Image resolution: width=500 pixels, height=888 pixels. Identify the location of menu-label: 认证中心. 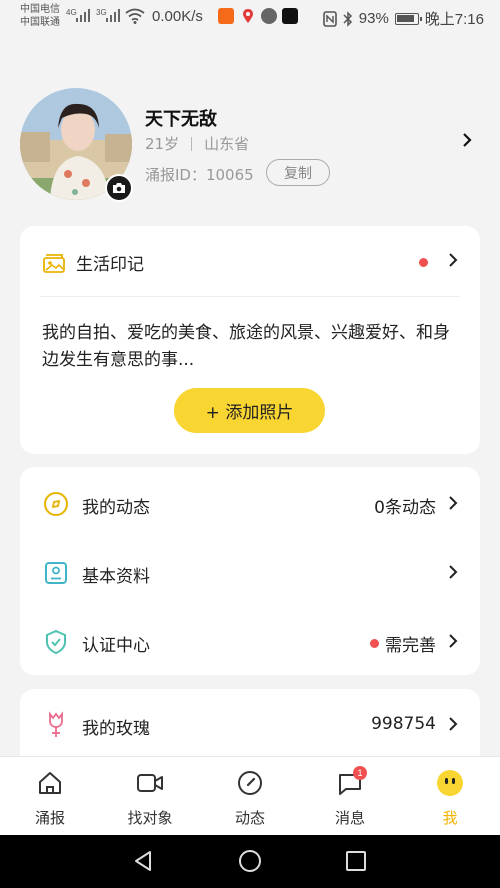
(116, 646).